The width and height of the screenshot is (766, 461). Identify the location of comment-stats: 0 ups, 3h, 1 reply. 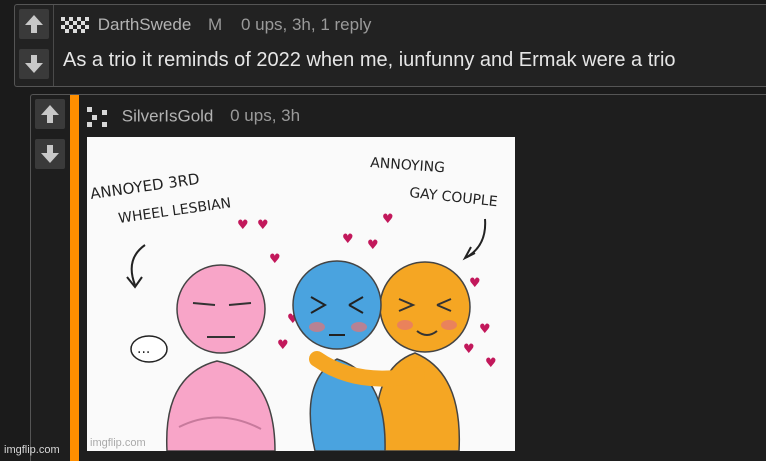
(306, 24).